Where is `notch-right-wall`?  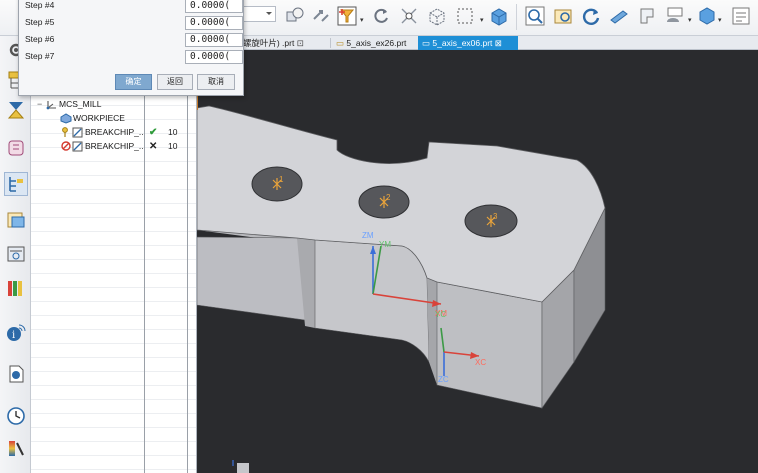 notch-right-wall is located at coordinates (432, 331).